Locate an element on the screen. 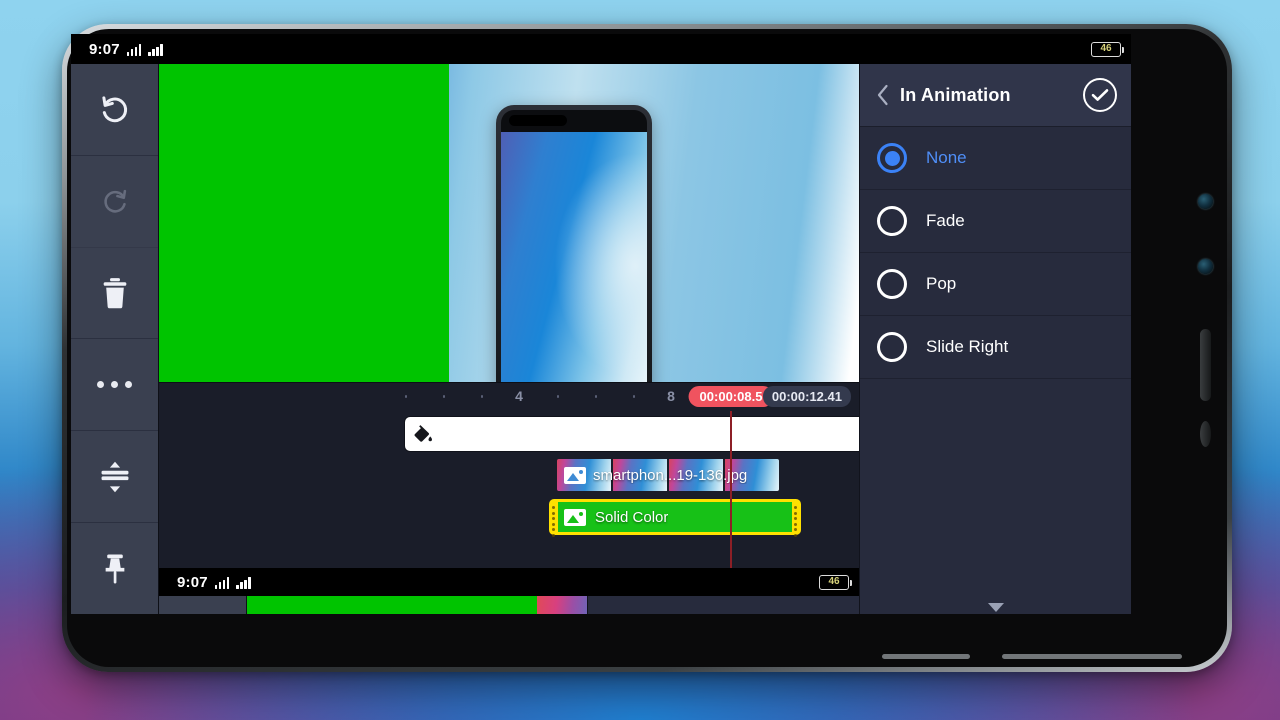 This screenshot has height=720, width=1280. pin-icon is located at coordinates (115, 569).